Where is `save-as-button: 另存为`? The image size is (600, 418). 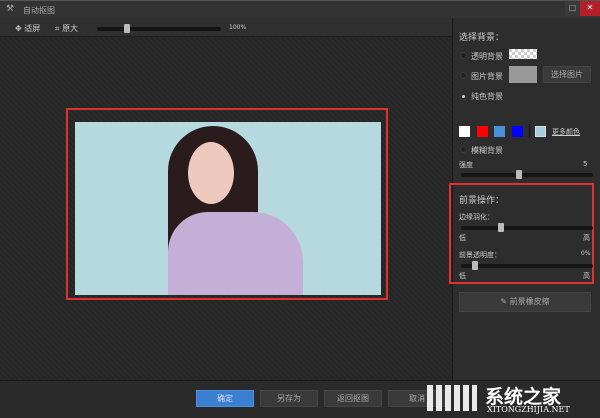 save-as-button: 另存为 is located at coordinates (289, 398).